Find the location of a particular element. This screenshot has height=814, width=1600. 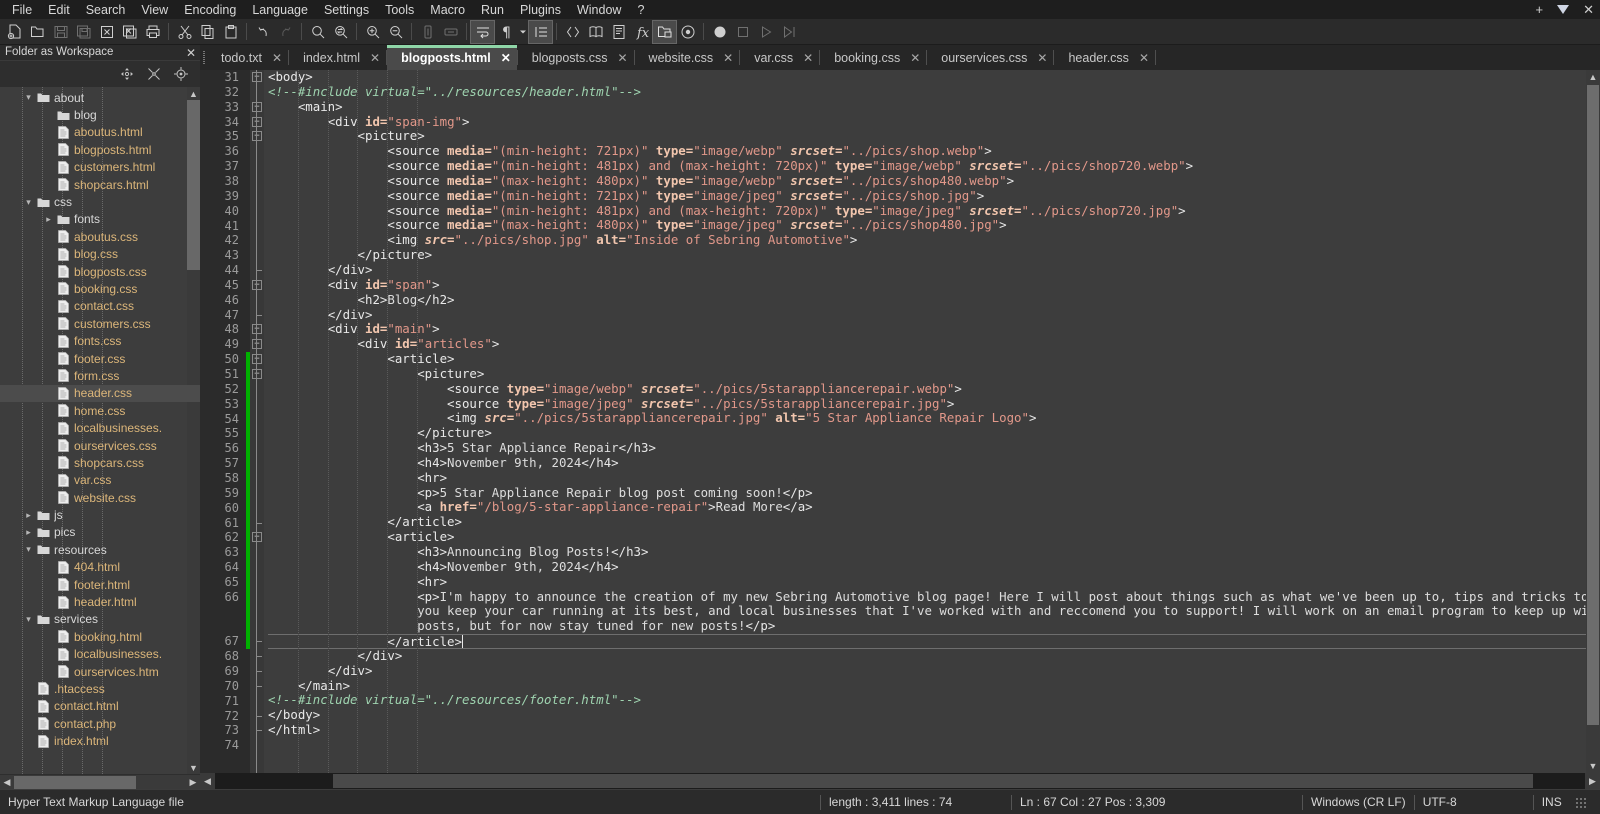

new-file-icon is located at coordinates (14, 32).